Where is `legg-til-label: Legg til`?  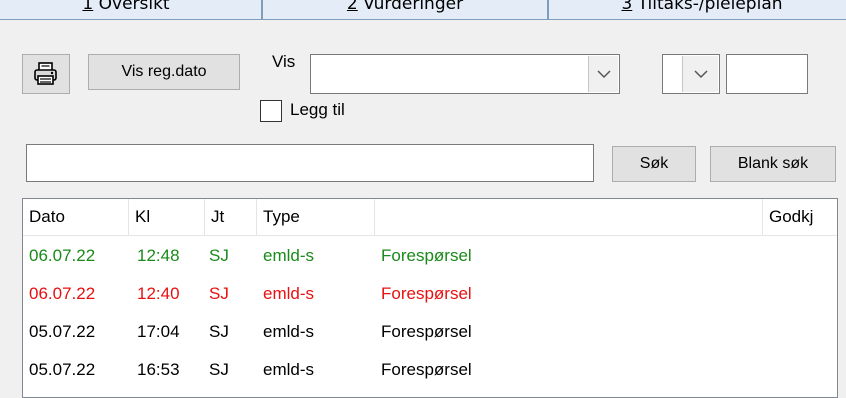 legg-til-label: Legg til is located at coordinates (317, 109).